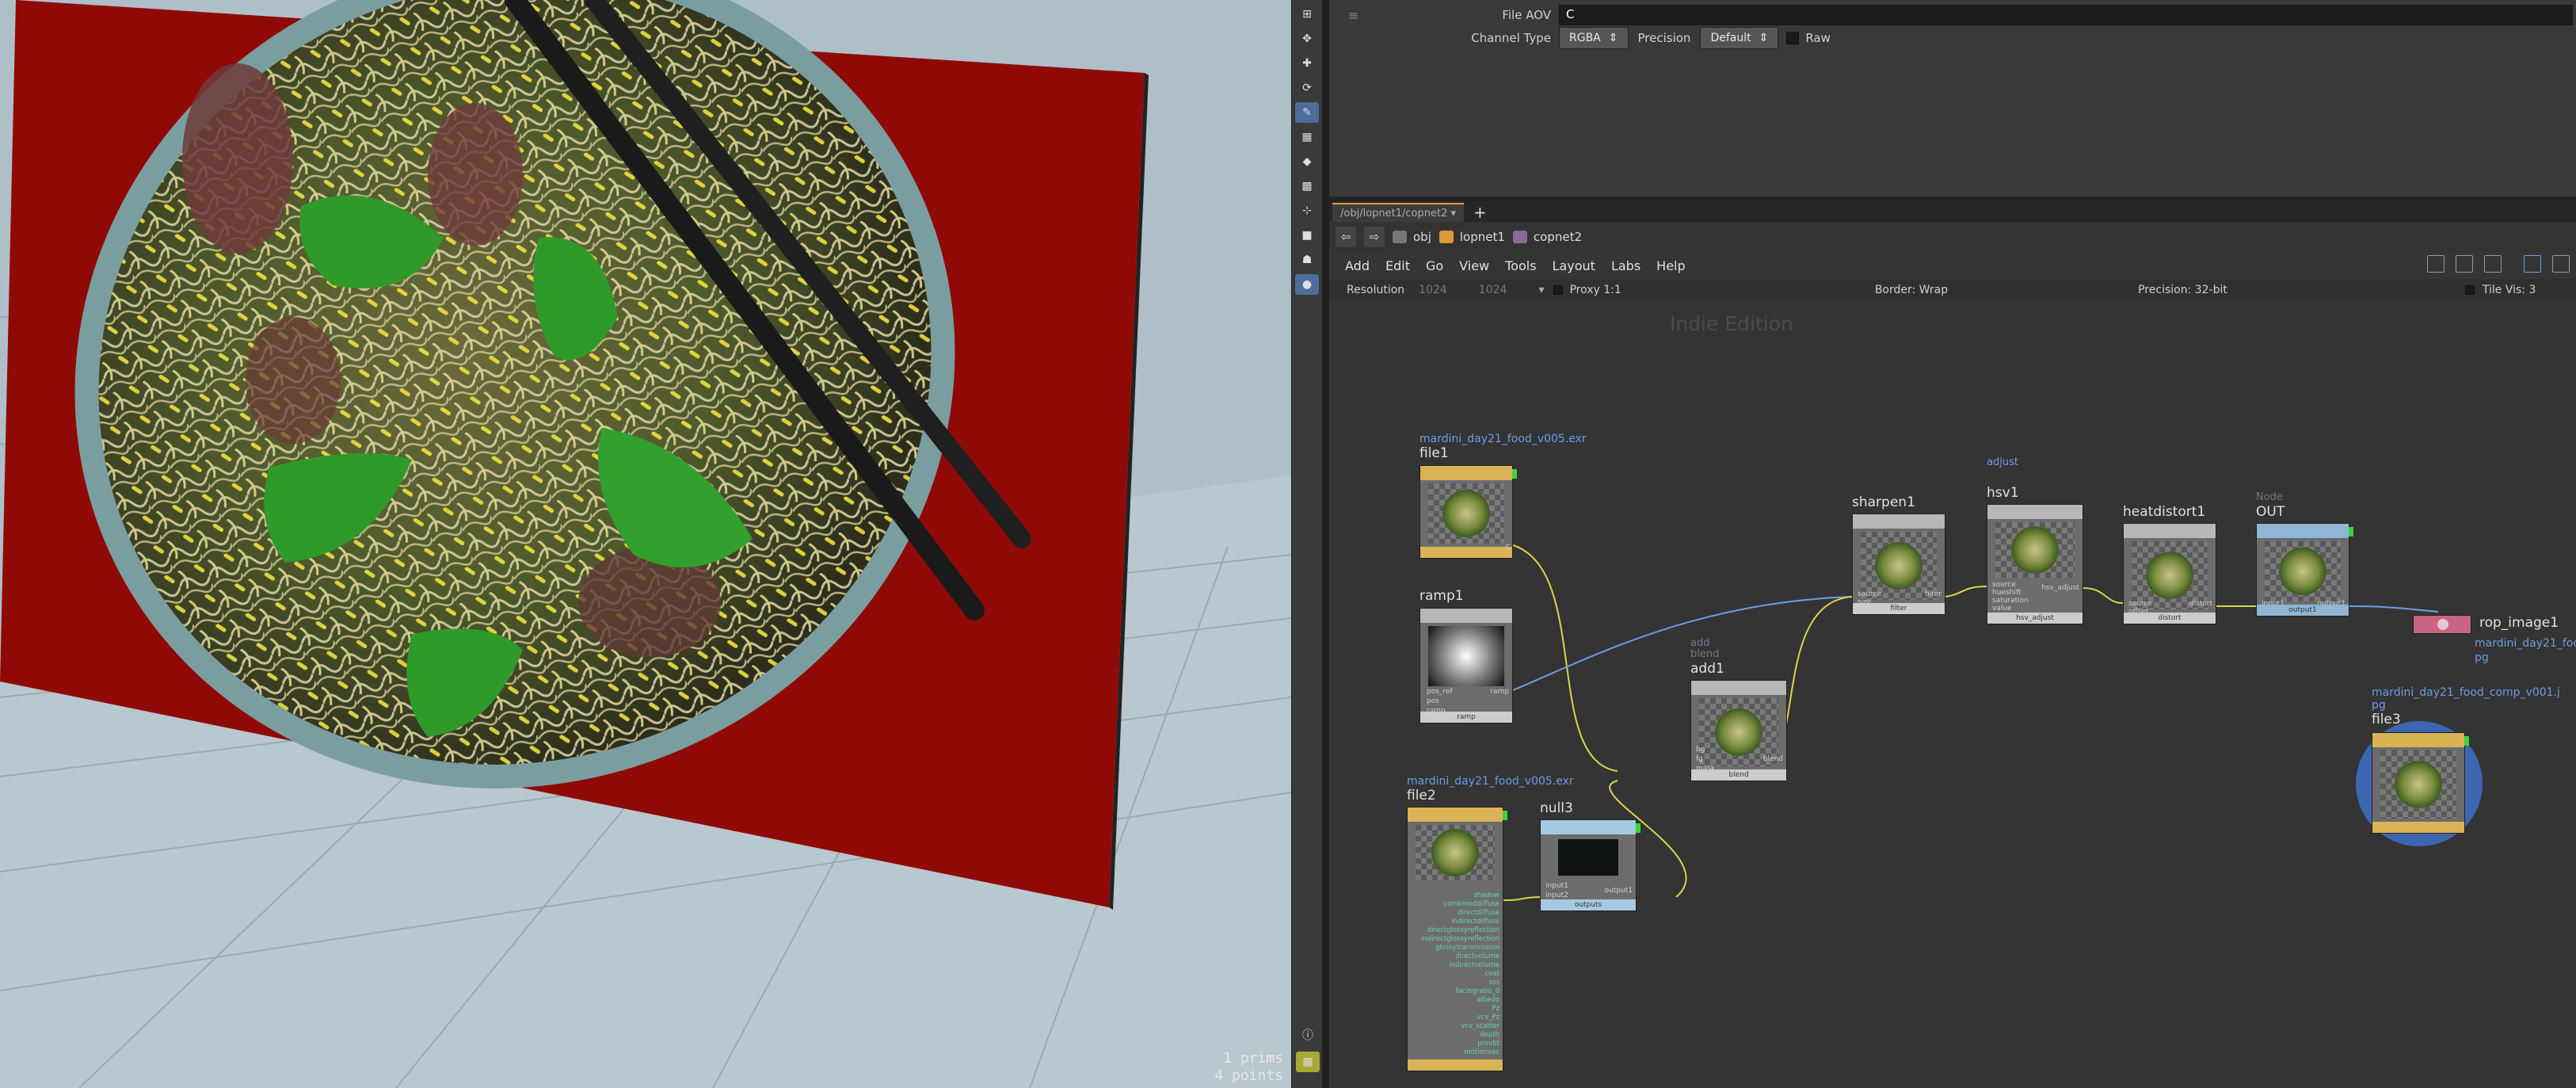 The height and width of the screenshot is (1088, 2576). Describe the element at coordinates (1460, 1035) in the screenshot. I see `file2-port: depth` at that location.